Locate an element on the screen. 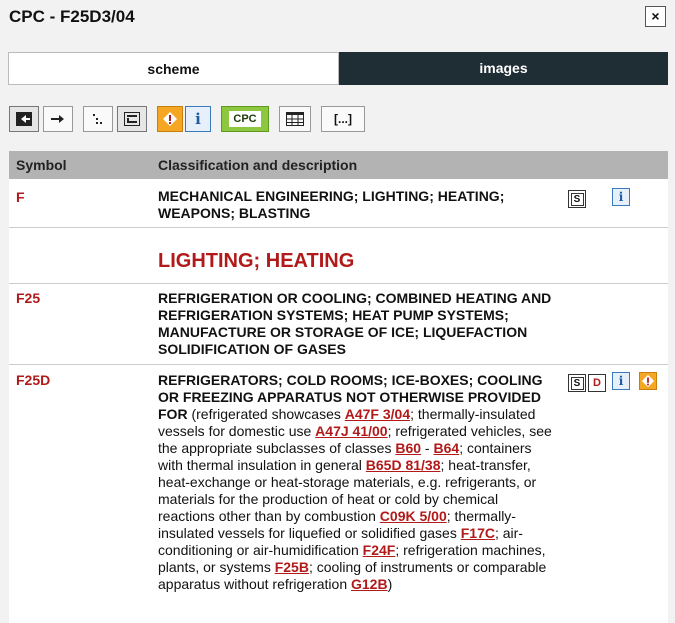 The height and width of the screenshot is (623, 675). arrow-right-icon is located at coordinates (57, 119).